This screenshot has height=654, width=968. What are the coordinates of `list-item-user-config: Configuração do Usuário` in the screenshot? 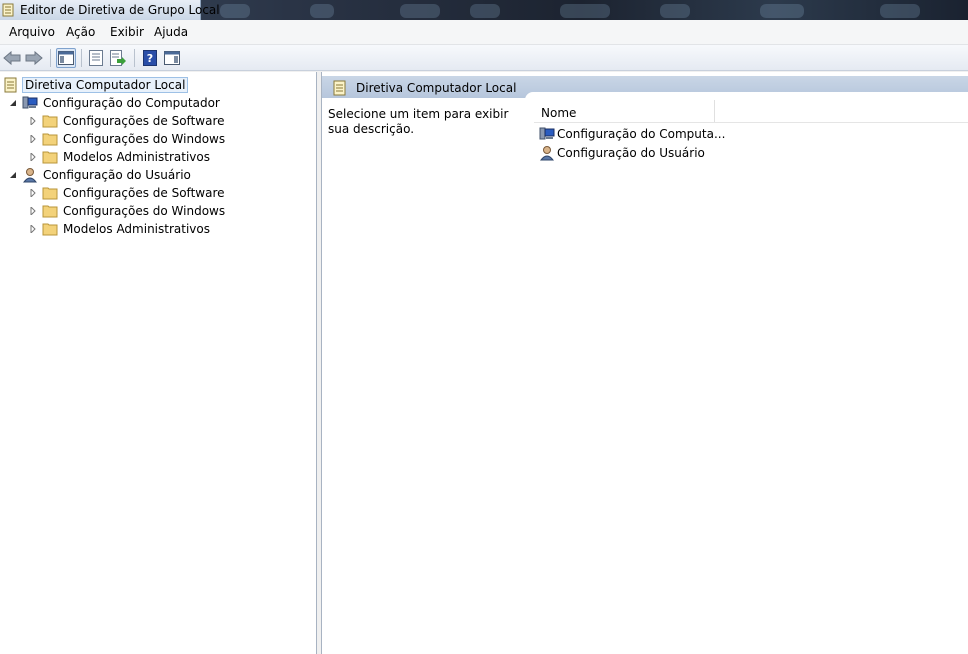 It's located at (622, 153).